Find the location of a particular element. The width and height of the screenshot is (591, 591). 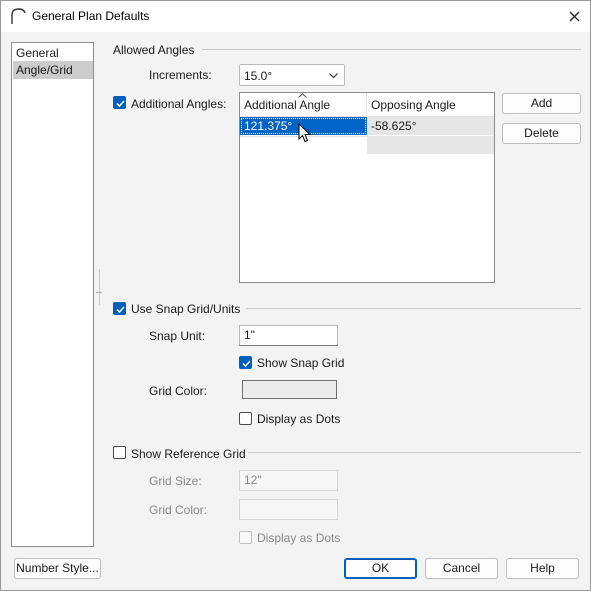

show-reference-grid-checkbox is located at coordinates (119, 452).